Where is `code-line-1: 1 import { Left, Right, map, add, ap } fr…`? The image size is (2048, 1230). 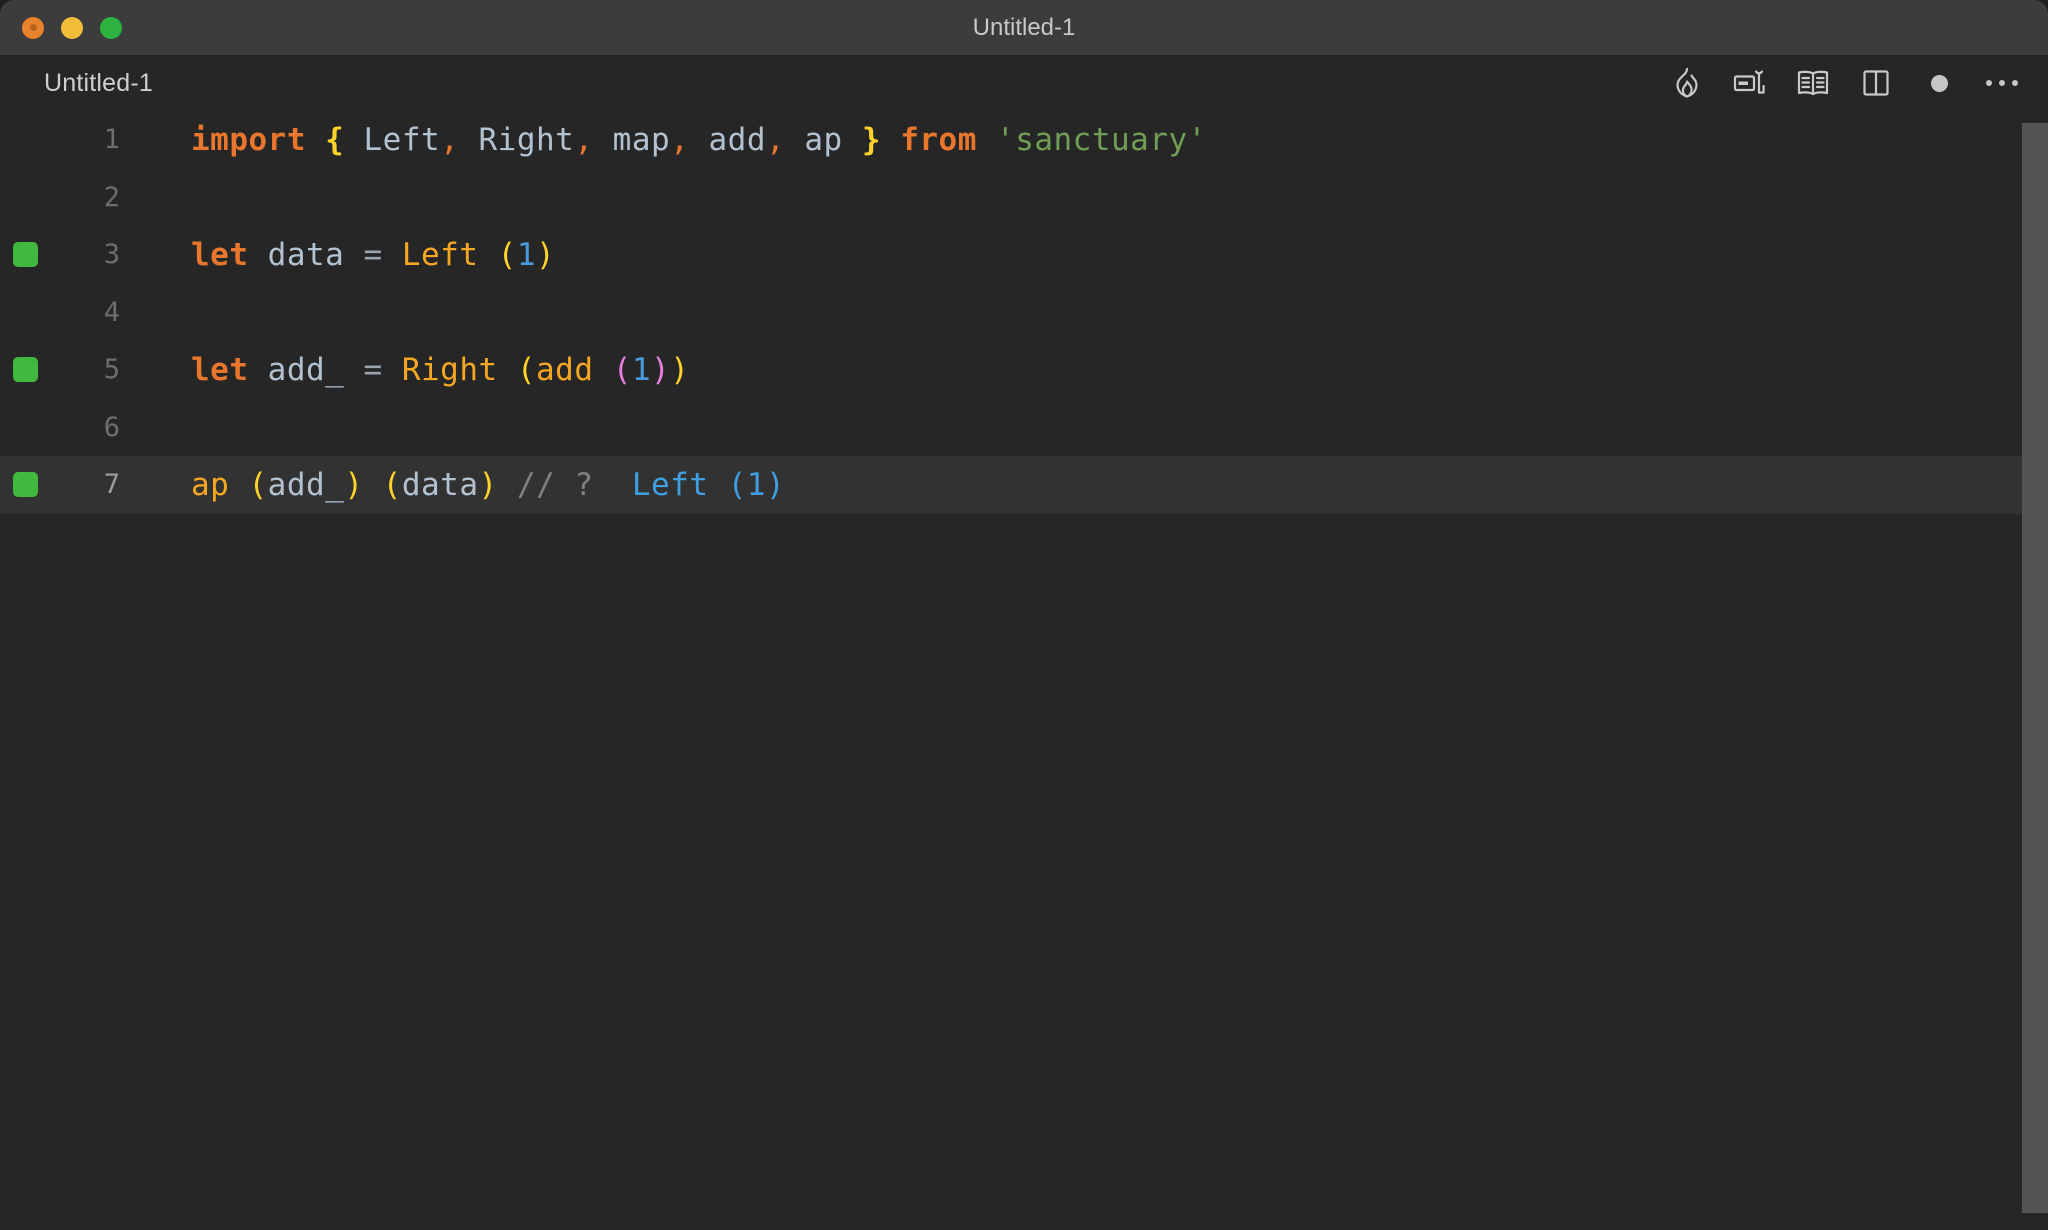 code-line-1: 1 import { Left, Right, map, add, ap } fr… is located at coordinates (1024, 140).